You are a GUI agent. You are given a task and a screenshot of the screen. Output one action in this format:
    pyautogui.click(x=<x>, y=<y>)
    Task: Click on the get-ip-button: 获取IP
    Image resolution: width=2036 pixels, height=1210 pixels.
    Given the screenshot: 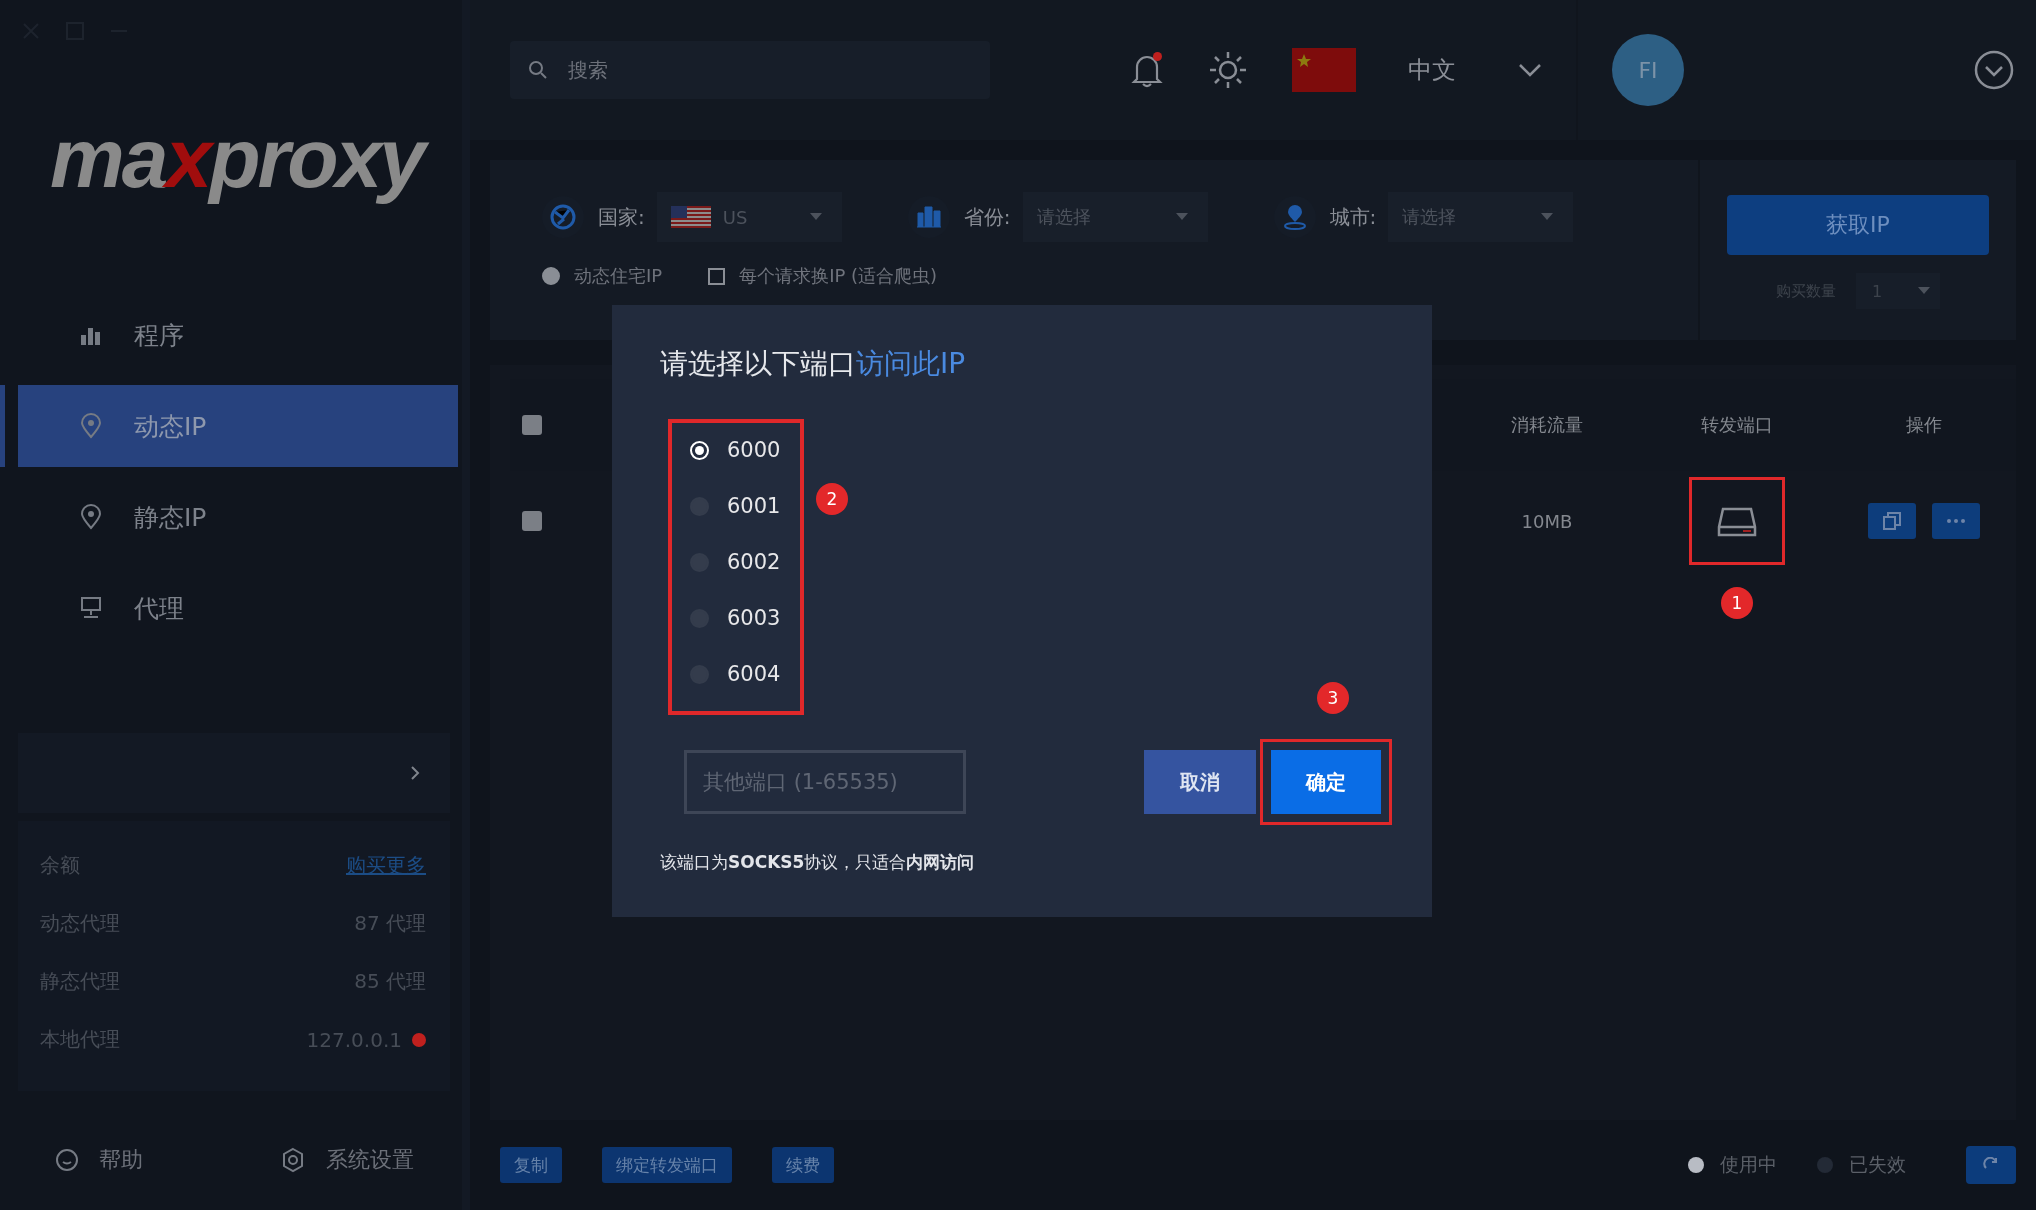 What is the action you would take?
    pyautogui.click(x=1858, y=225)
    